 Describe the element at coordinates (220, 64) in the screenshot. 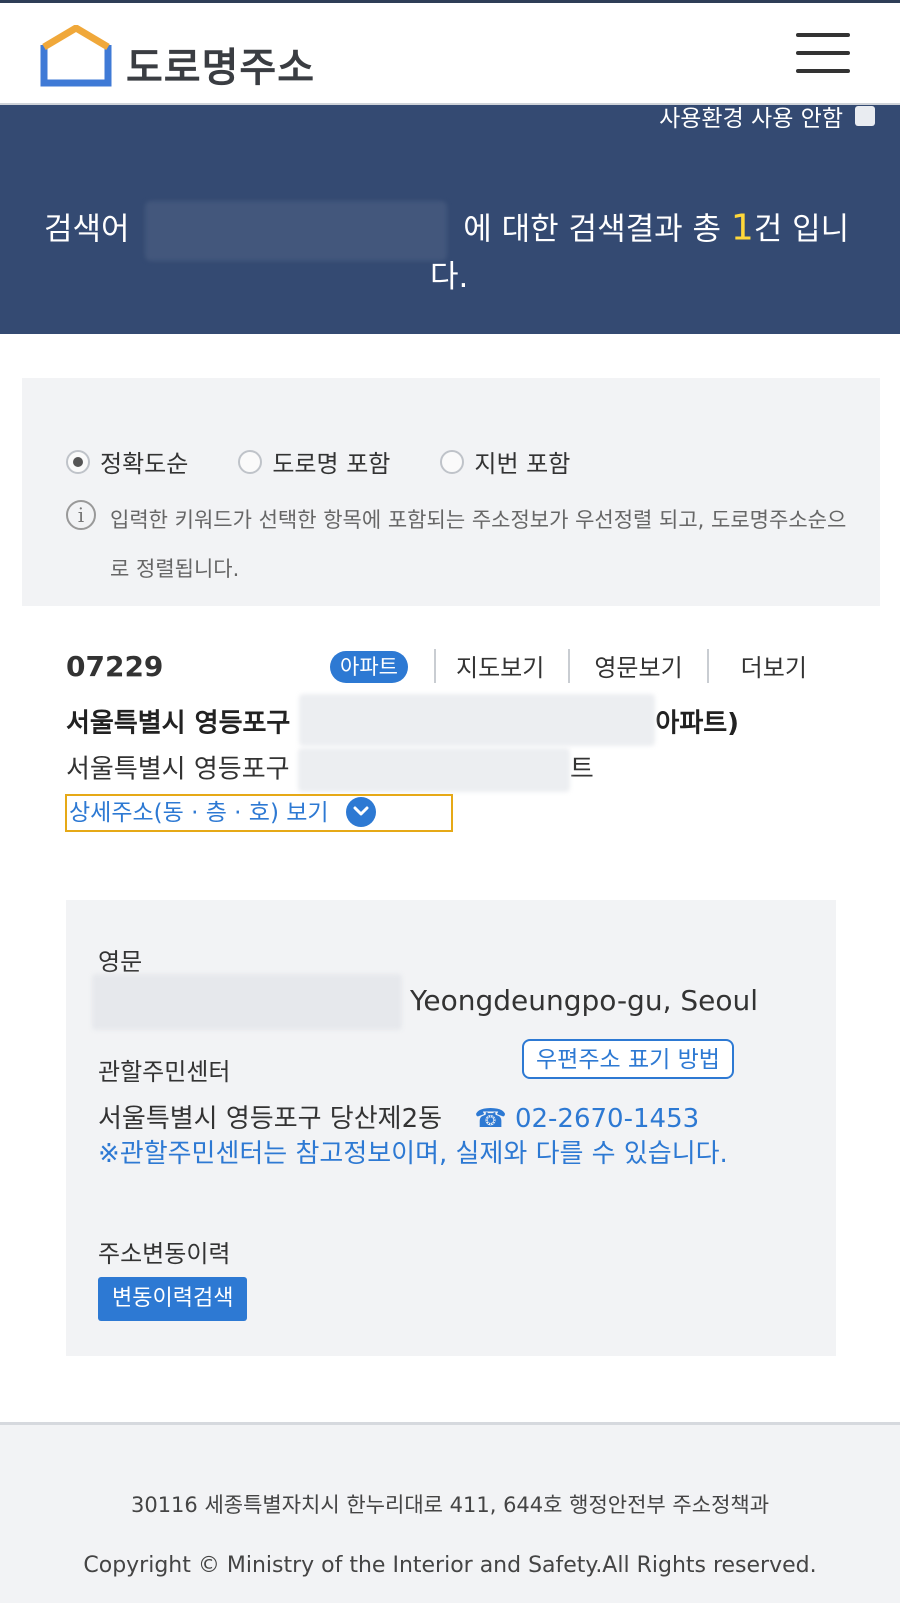

I see `logo-text: 도로명주소` at that location.